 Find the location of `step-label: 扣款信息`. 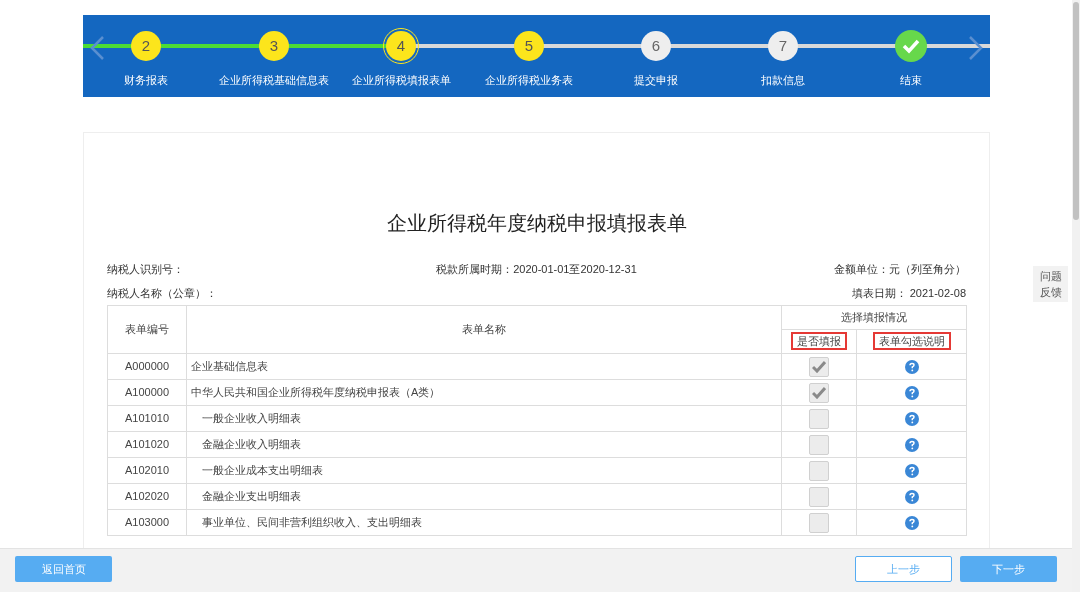

step-label: 扣款信息 is located at coordinates (783, 80).